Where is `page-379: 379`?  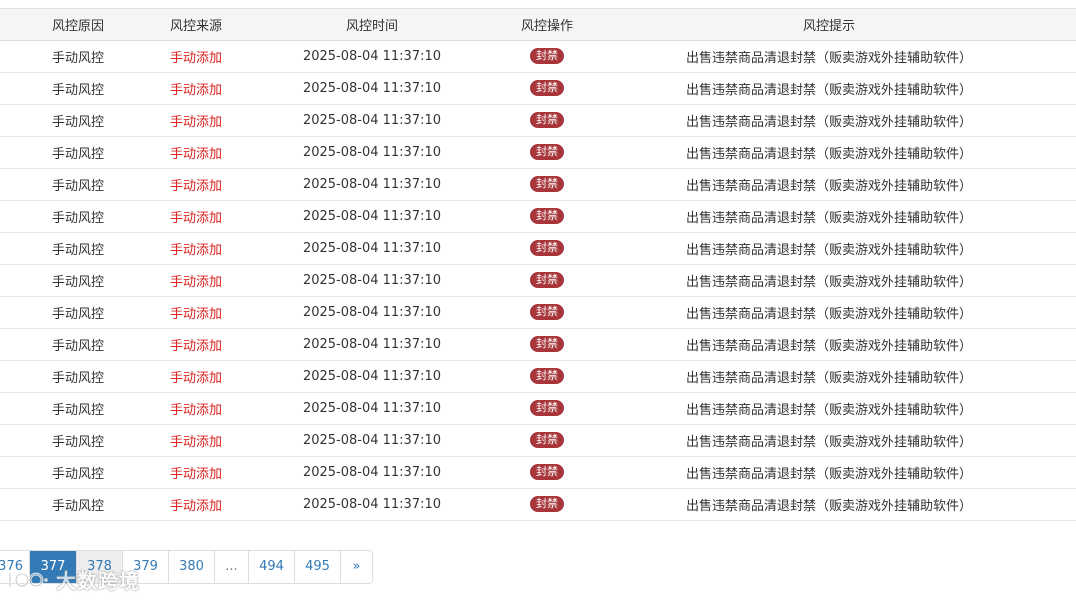
page-379: 379 is located at coordinates (145, 567).